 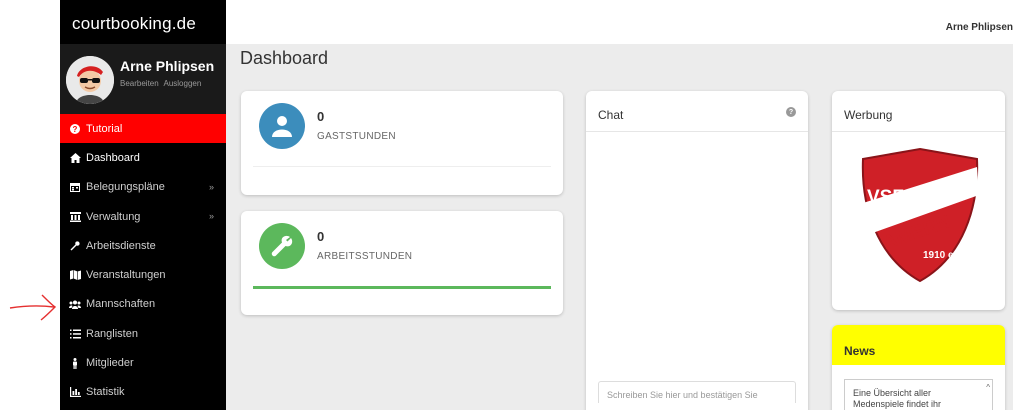 I want to click on sidebar-item-label: Ranglisten, so click(x=112, y=333).